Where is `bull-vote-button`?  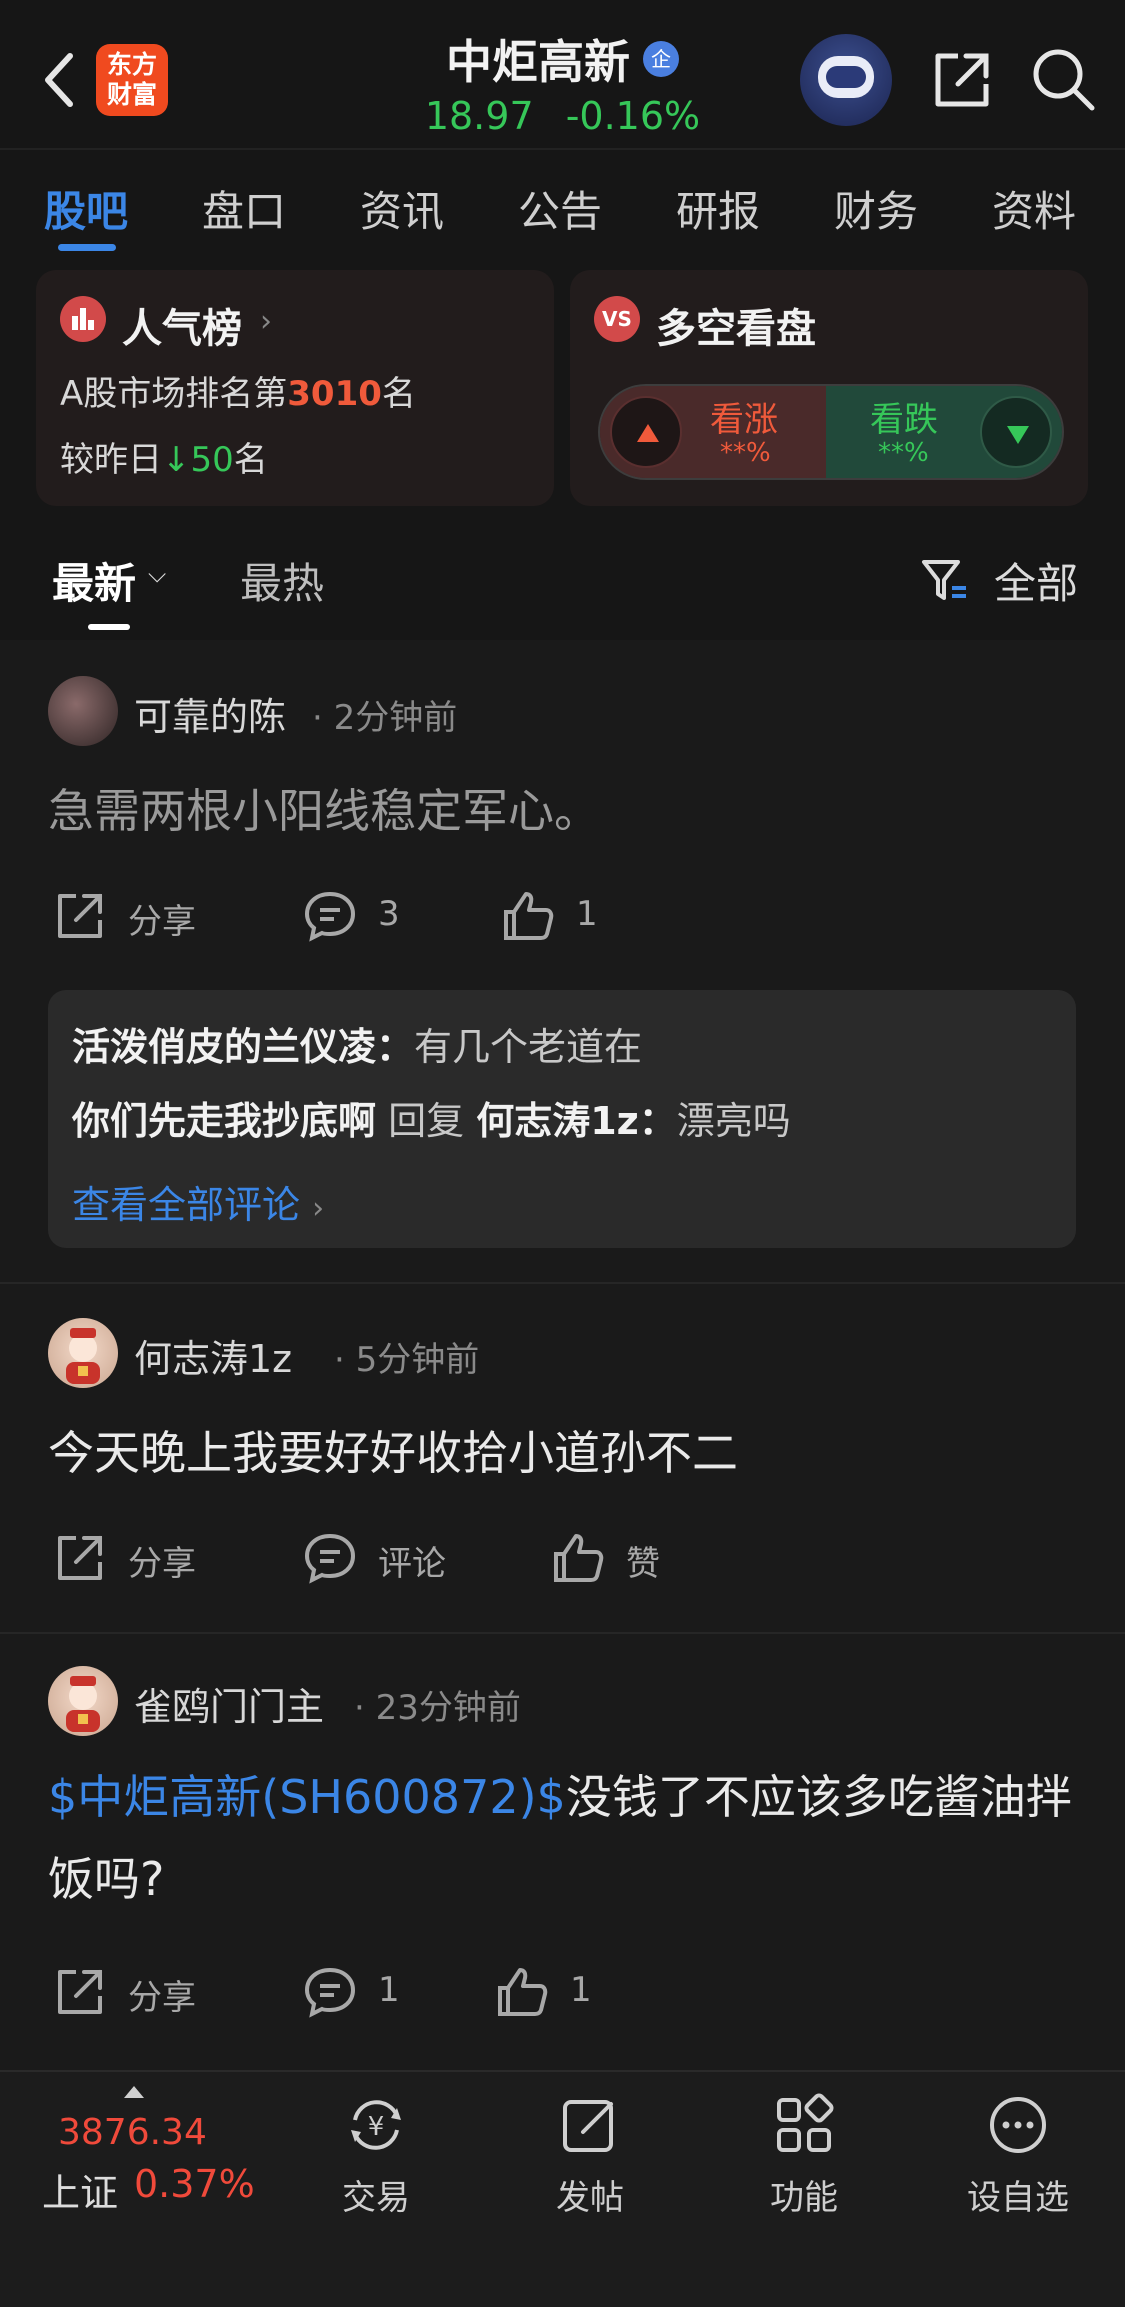
bull-vote-button is located at coordinates (646, 432).